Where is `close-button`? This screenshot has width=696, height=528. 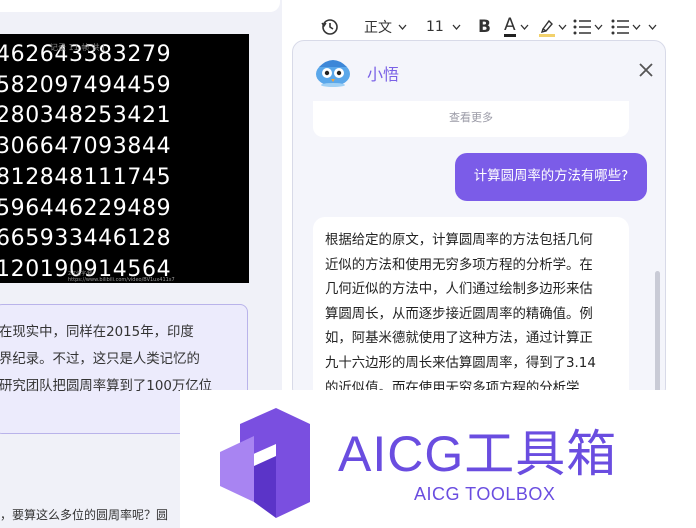 close-button is located at coordinates (646, 70).